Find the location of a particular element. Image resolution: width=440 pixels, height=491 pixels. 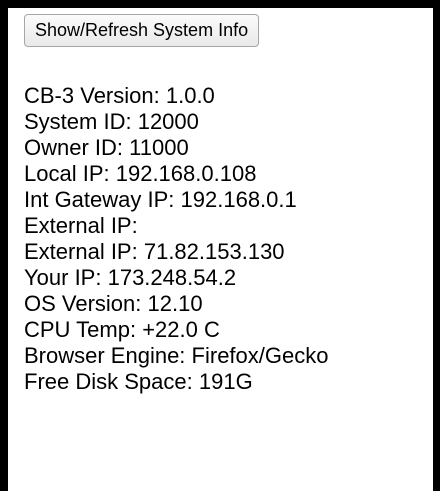

info-value: 191G is located at coordinates (225, 381).